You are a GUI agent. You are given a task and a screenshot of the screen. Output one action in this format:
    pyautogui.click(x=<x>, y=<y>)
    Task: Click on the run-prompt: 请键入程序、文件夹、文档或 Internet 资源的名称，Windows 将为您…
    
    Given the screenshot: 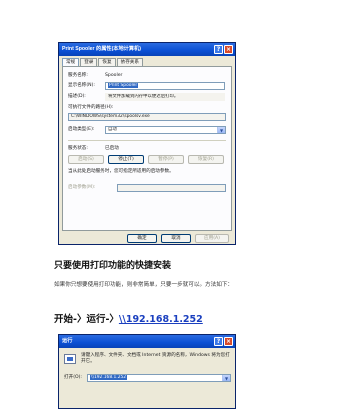 What is the action you would take?
    pyautogui.click(x=155, y=358)
    